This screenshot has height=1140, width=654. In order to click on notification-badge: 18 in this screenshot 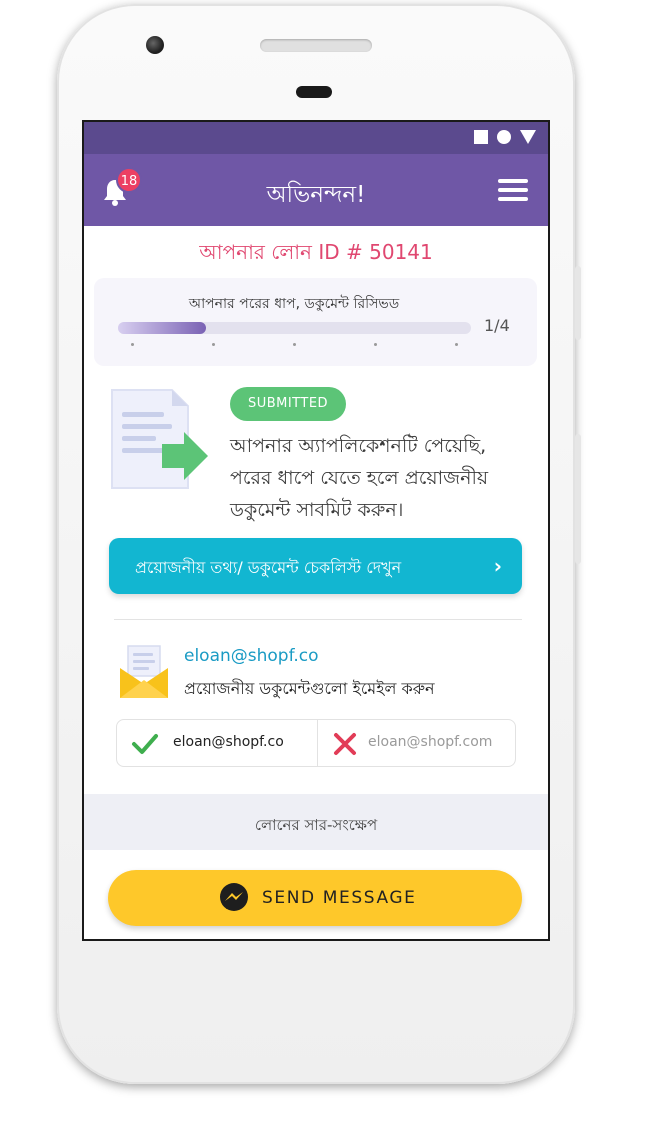, I will do `click(129, 180)`.